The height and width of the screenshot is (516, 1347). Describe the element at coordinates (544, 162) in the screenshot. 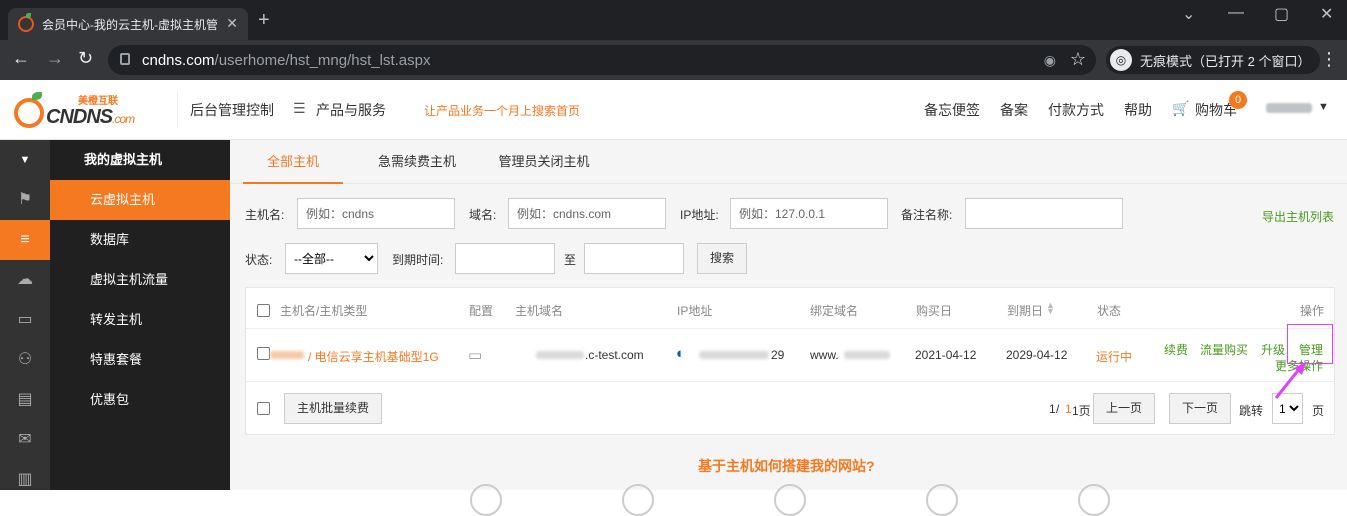

I see `tab-admin-closed: 管理员关闭主机` at that location.